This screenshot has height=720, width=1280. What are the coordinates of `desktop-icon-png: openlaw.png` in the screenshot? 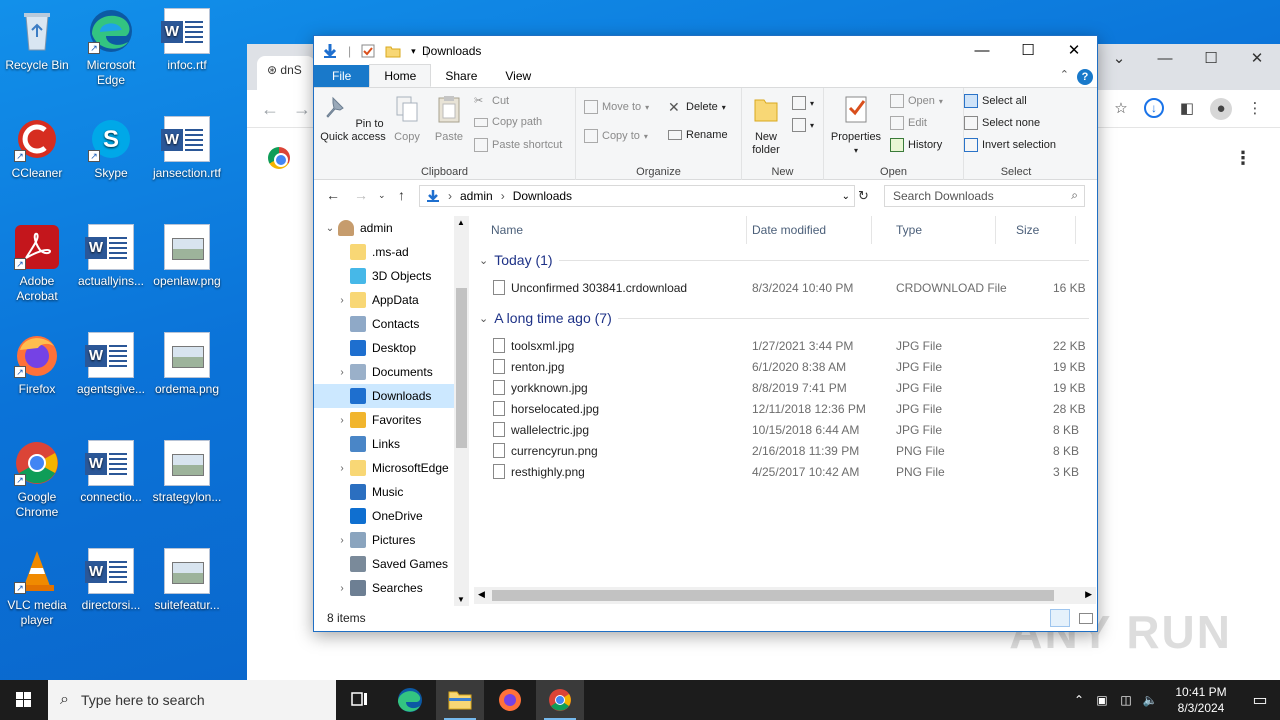 It's located at (187, 256).